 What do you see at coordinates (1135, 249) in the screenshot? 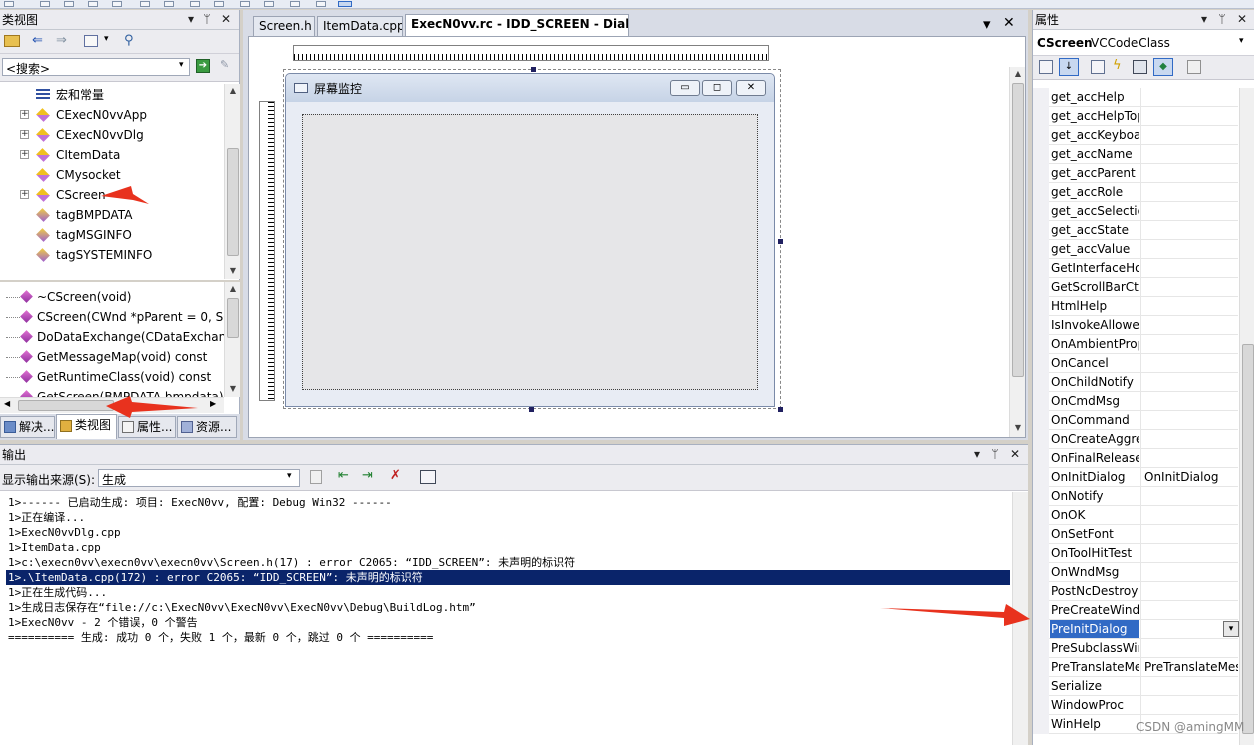
I see `property-row: get_accValue` at bounding box center [1135, 249].